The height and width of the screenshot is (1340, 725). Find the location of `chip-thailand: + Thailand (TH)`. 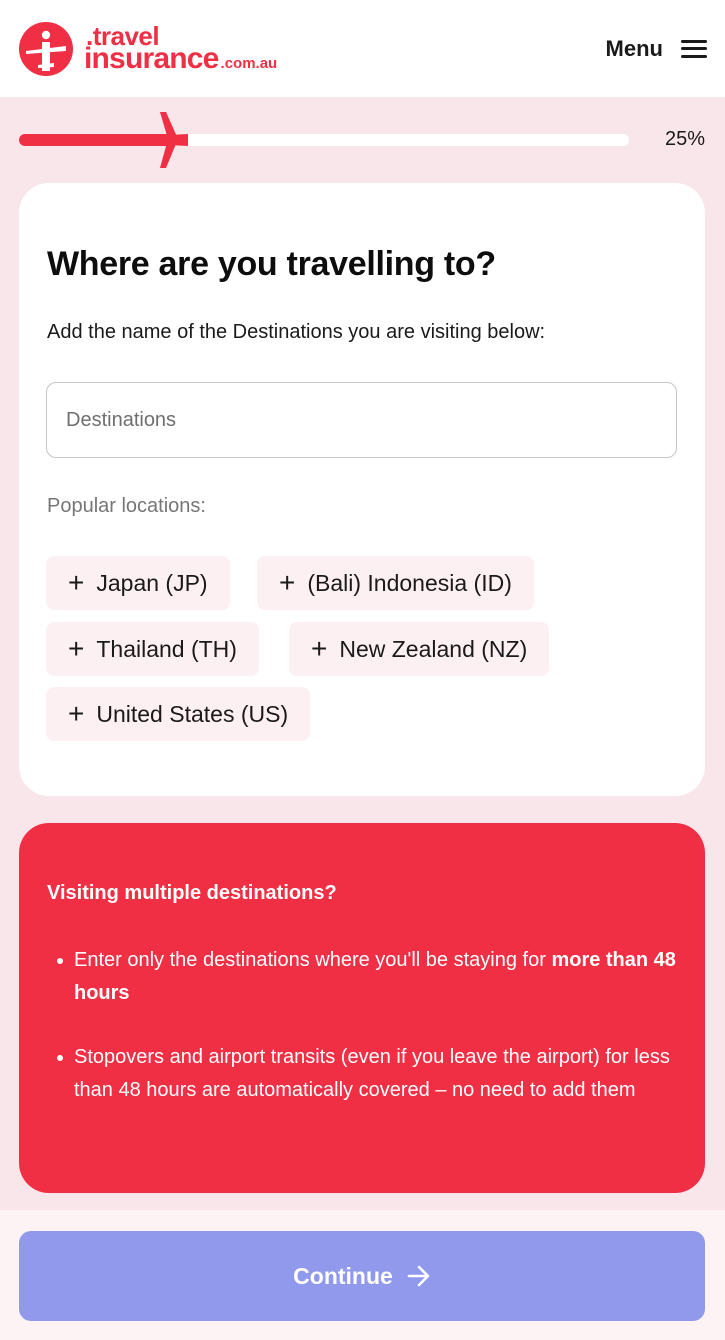

chip-thailand: + Thailand (TH) is located at coordinates (152, 649).